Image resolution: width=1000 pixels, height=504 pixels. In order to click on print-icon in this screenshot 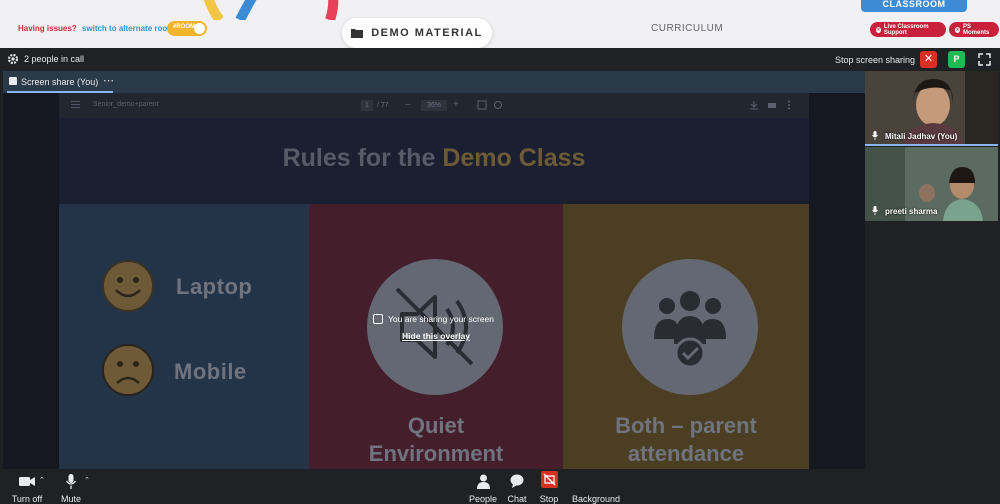, I will do `click(772, 105)`.